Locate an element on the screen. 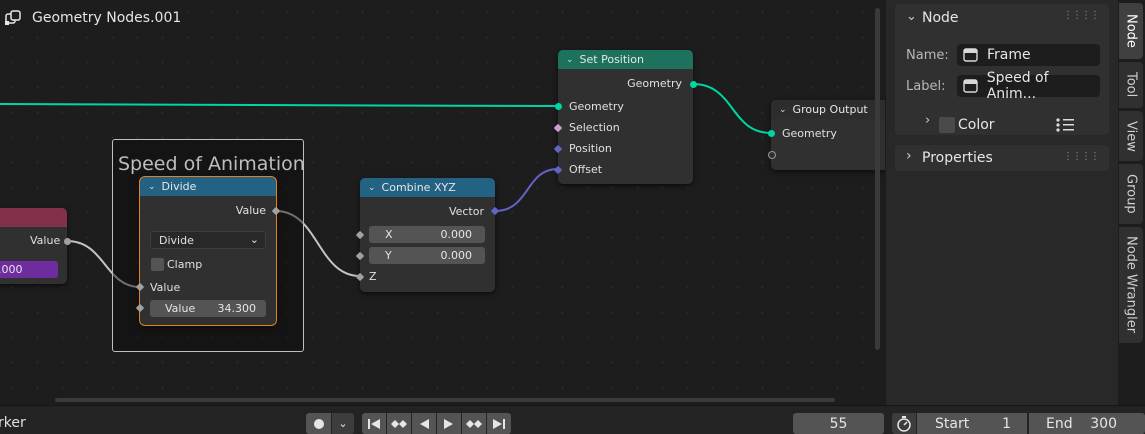  frame-label: Speed of Animation is located at coordinates (211, 164).